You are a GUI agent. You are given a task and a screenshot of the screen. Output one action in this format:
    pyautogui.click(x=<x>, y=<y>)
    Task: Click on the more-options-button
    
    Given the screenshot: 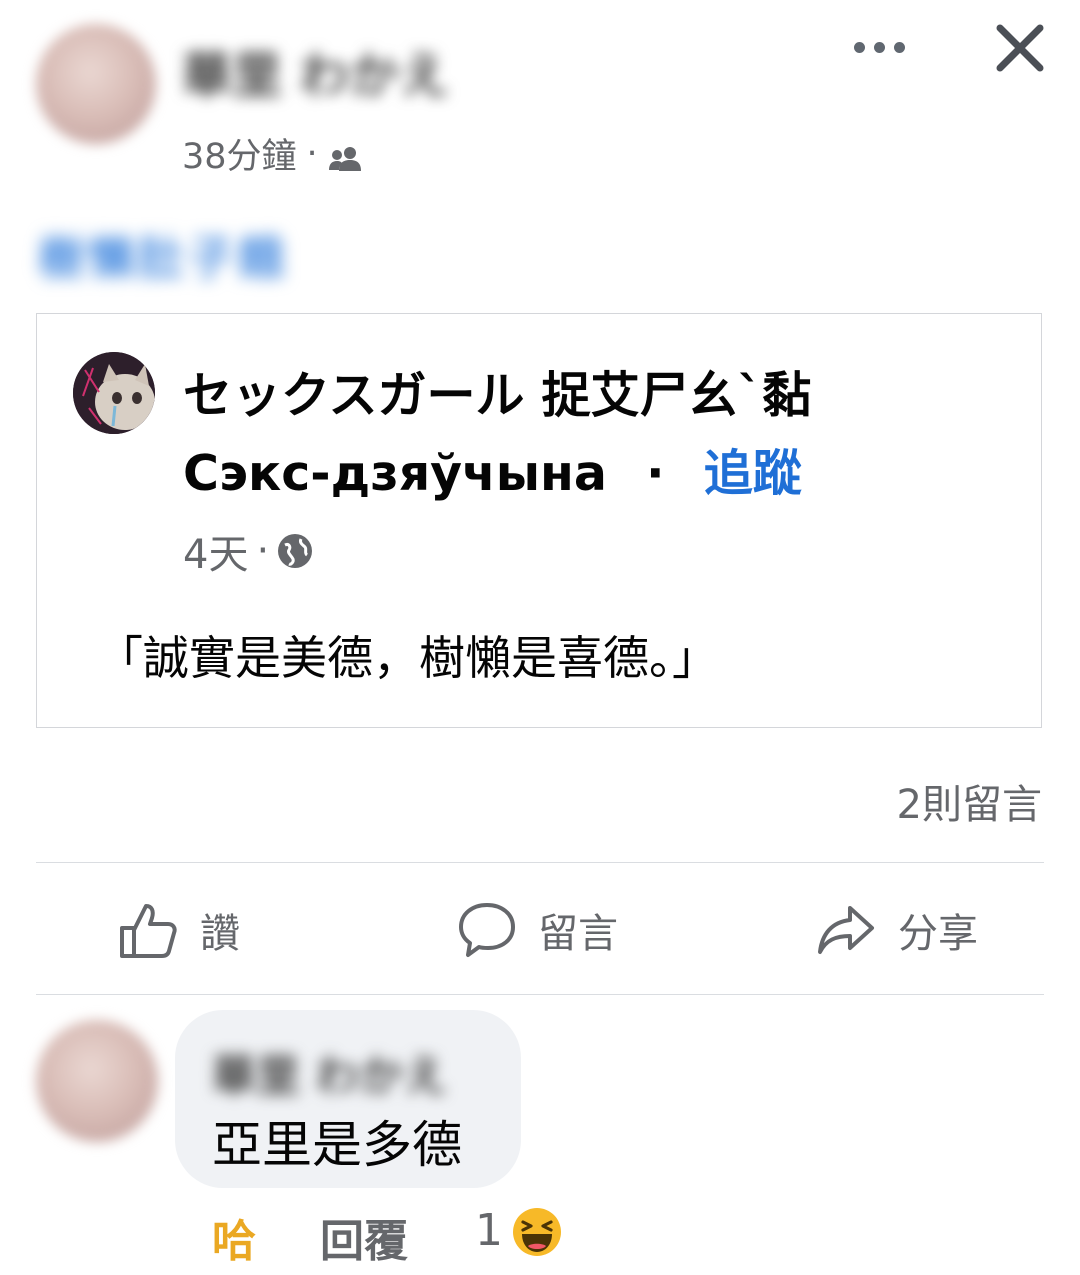 What is the action you would take?
    pyautogui.click(x=879, y=47)
    